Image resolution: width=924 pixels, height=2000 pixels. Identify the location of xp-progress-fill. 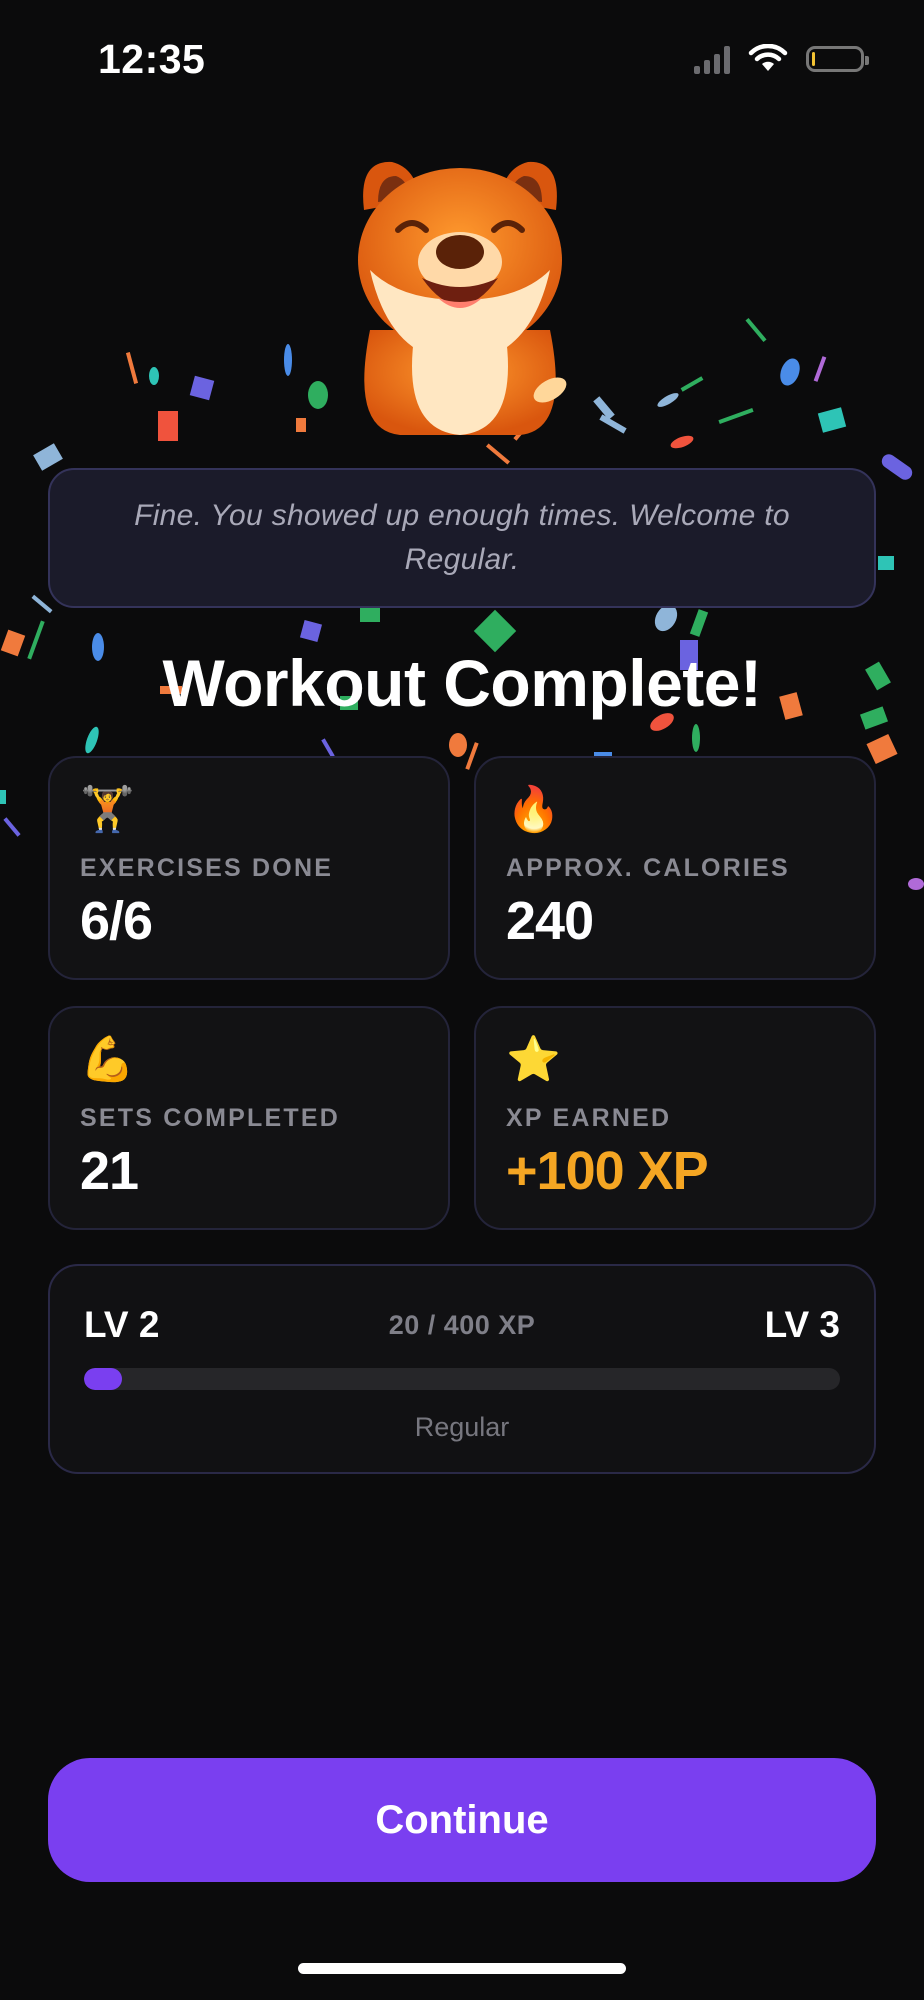
(103, 1379).